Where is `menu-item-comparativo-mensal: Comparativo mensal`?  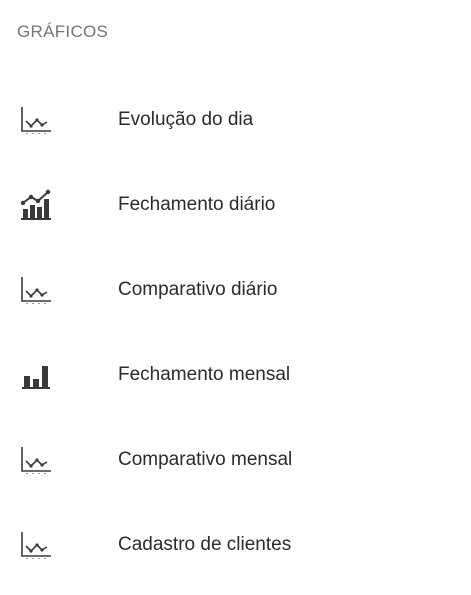 menu-item-comparativo-mensal: Comparativo mensal is located at coordinates (235, 459).